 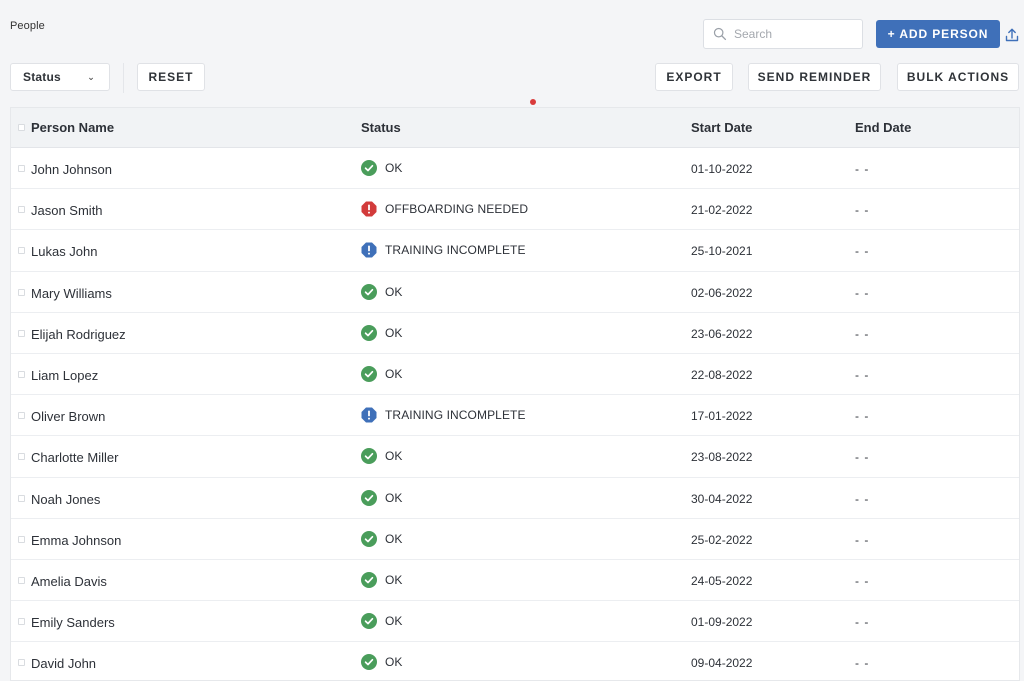 What do you see at coordinates (515, 498) in the screenshot?
I see `table-row: Noah Jones OK 30-04-2022 - -` at bounding box center [515, 498].